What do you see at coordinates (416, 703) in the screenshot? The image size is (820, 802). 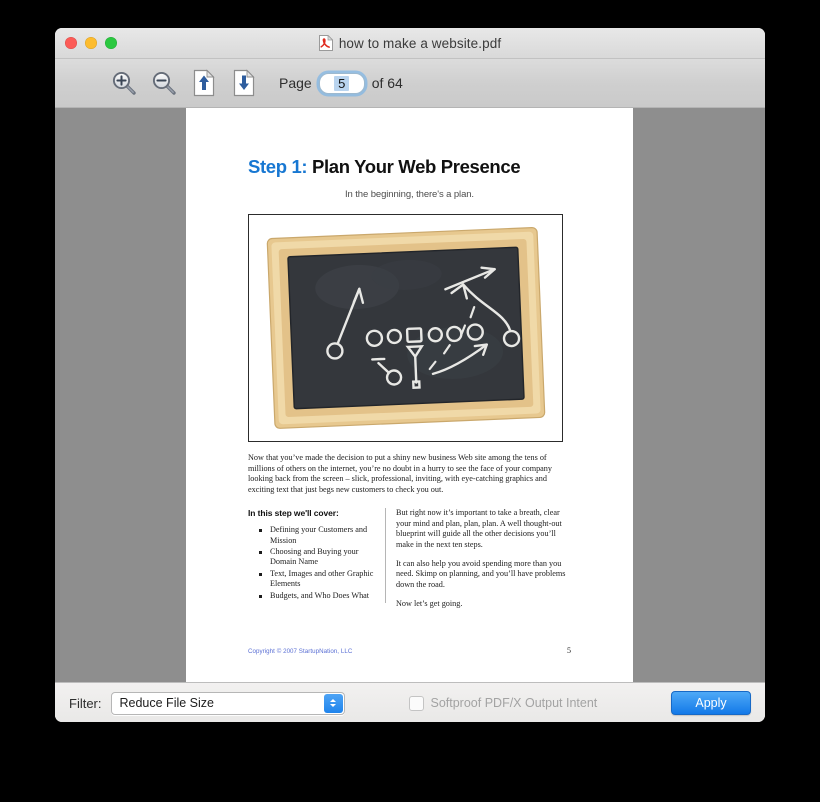 I see `softproof-checkbox` at bounding box center [416, 703].